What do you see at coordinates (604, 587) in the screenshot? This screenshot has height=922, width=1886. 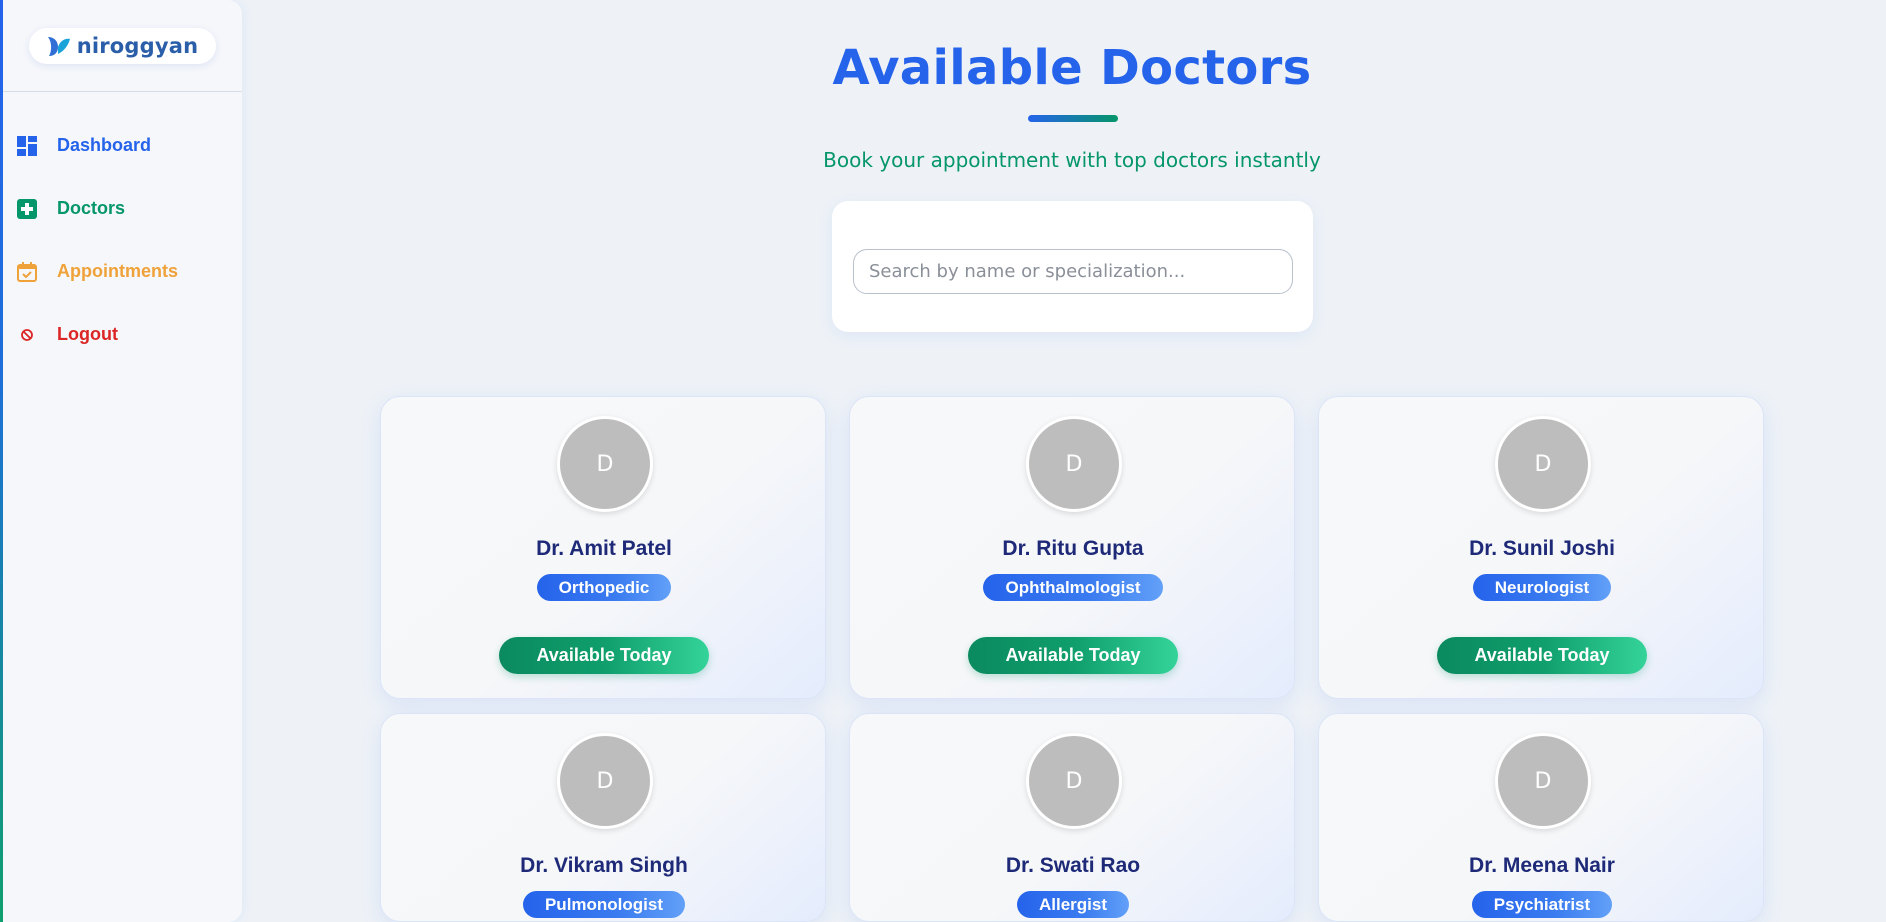 I see `specialization-badge: Orthopedic` at bounding box center [604, 587].